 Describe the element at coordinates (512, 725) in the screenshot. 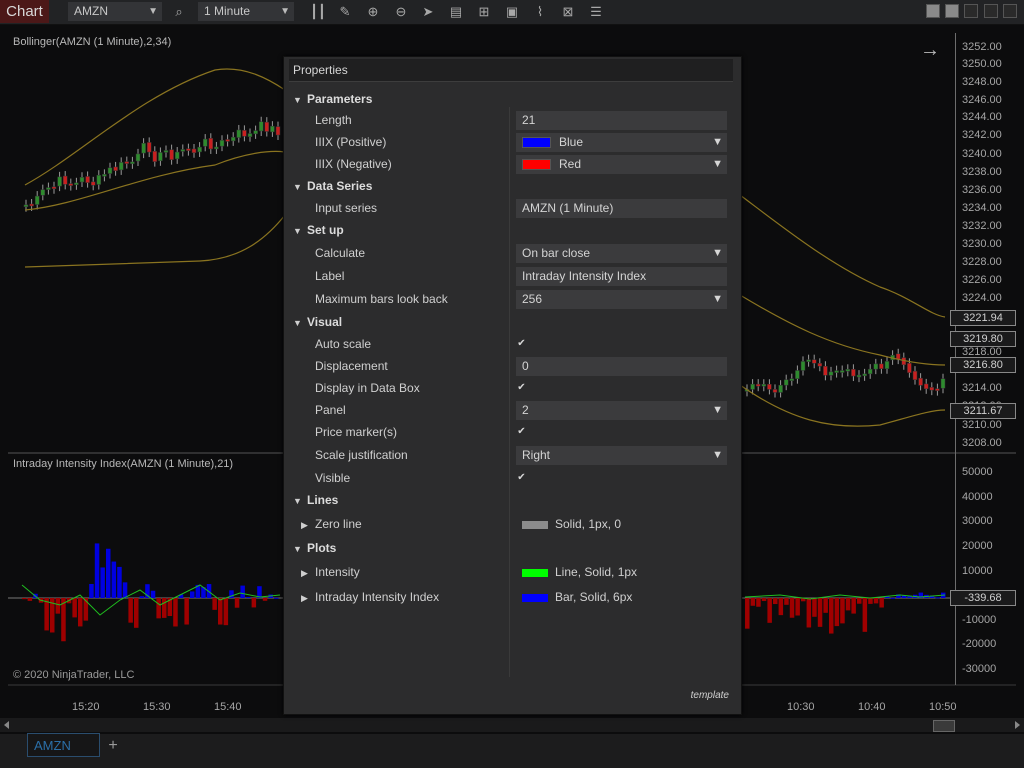

I see `horizontal-scrollbar` at that location.